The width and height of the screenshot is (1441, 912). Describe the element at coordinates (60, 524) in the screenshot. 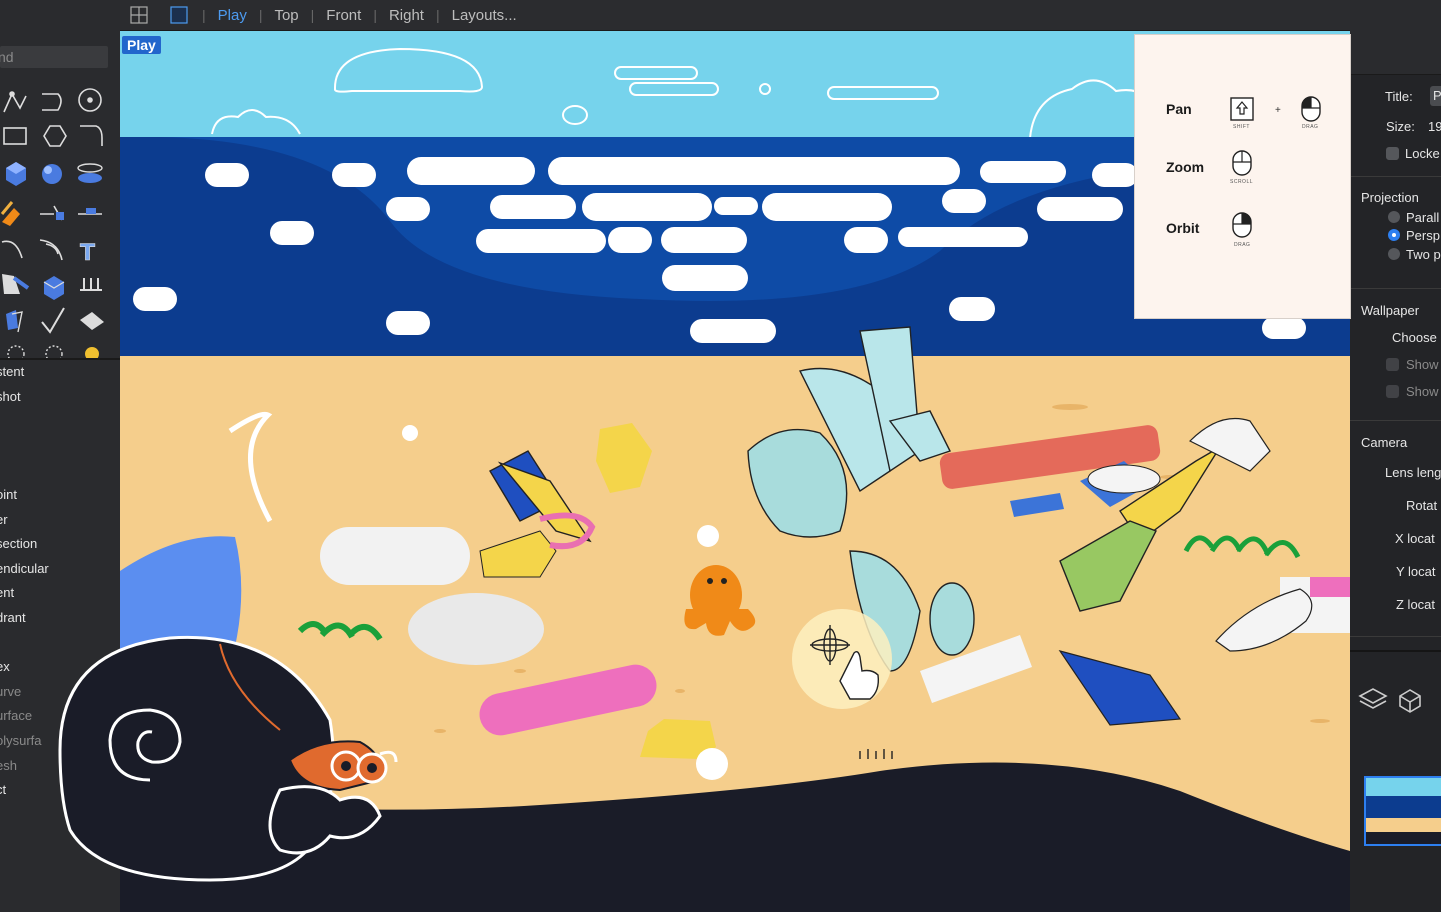

I see `osnap-item: er` at that location.